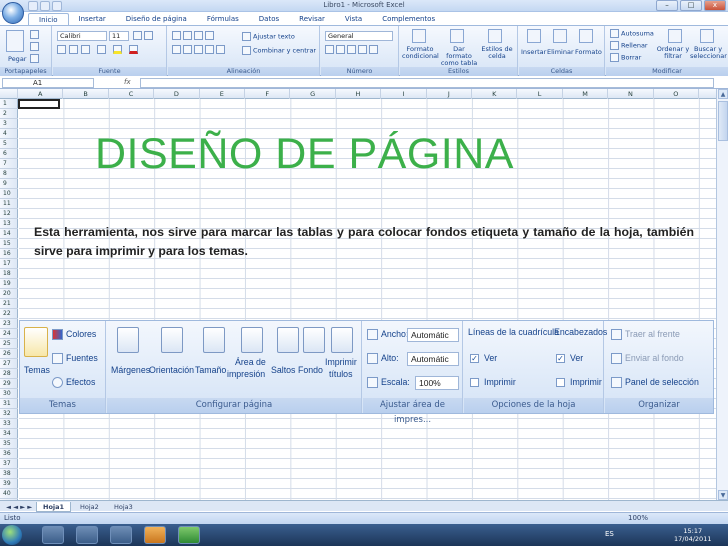  Describe the element at coordinates (9, 344) in the screenshot. I see `row-header: 25` at that location.